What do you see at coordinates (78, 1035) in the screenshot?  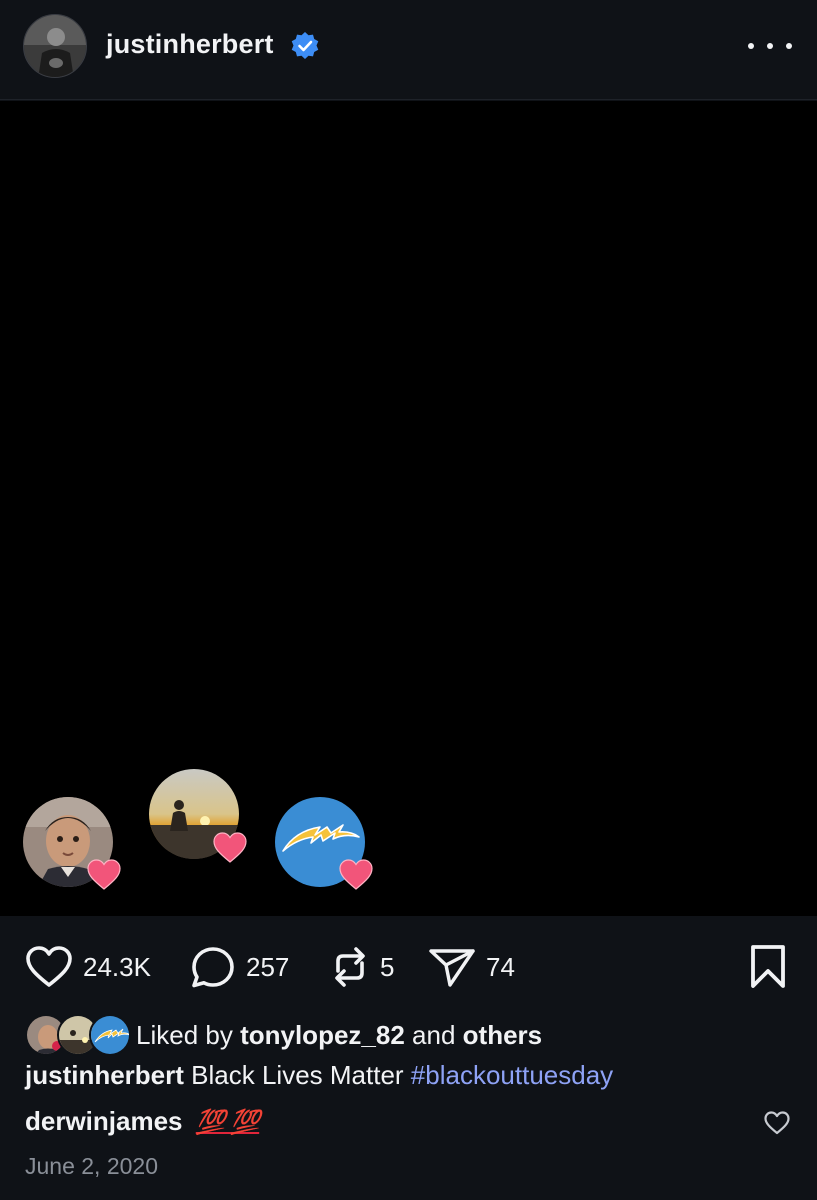 I see `liker-mini-avatars` at bounding box center [78, 1035].